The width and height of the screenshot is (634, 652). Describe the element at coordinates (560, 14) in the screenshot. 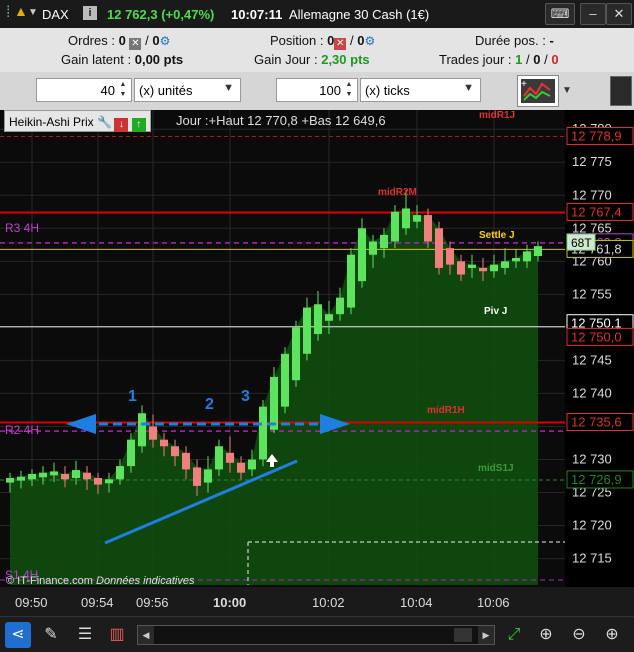

I see `keyboard-icon: ⌨` at that location.